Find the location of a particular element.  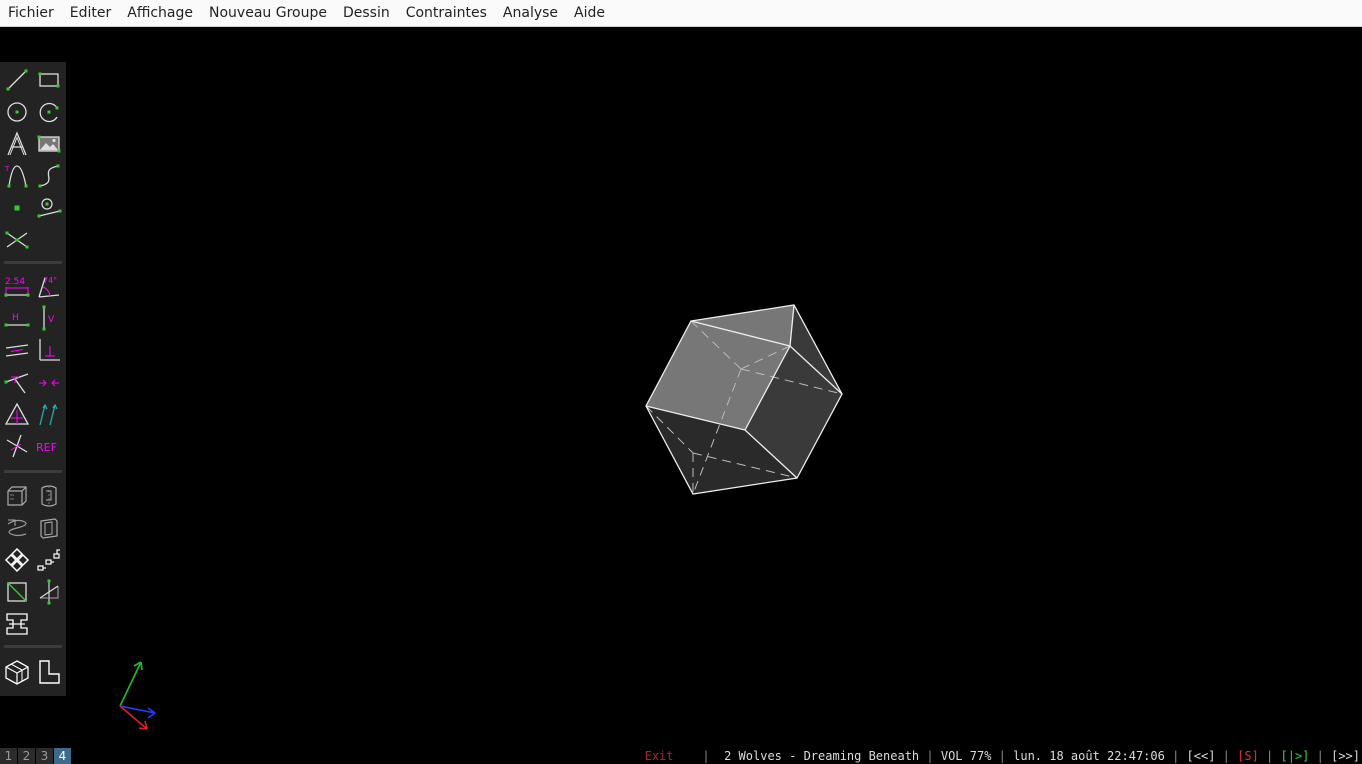

lathe-icon is located at coordinates (49, 496).